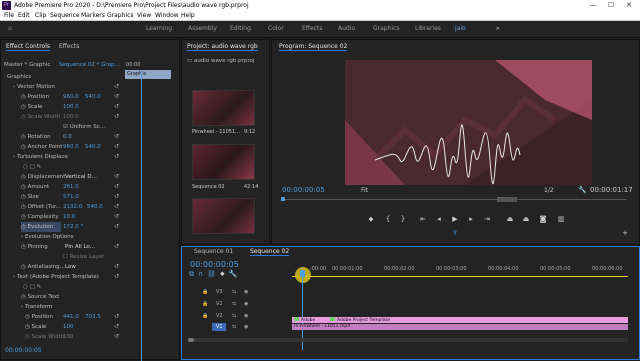 Image resolution: width=640 pixels, height=361 pixels. What do you see at coordinates (582, 190) in the screenshot?
I see `wrench-icon: 🔧` at bounding box center [582, 190].